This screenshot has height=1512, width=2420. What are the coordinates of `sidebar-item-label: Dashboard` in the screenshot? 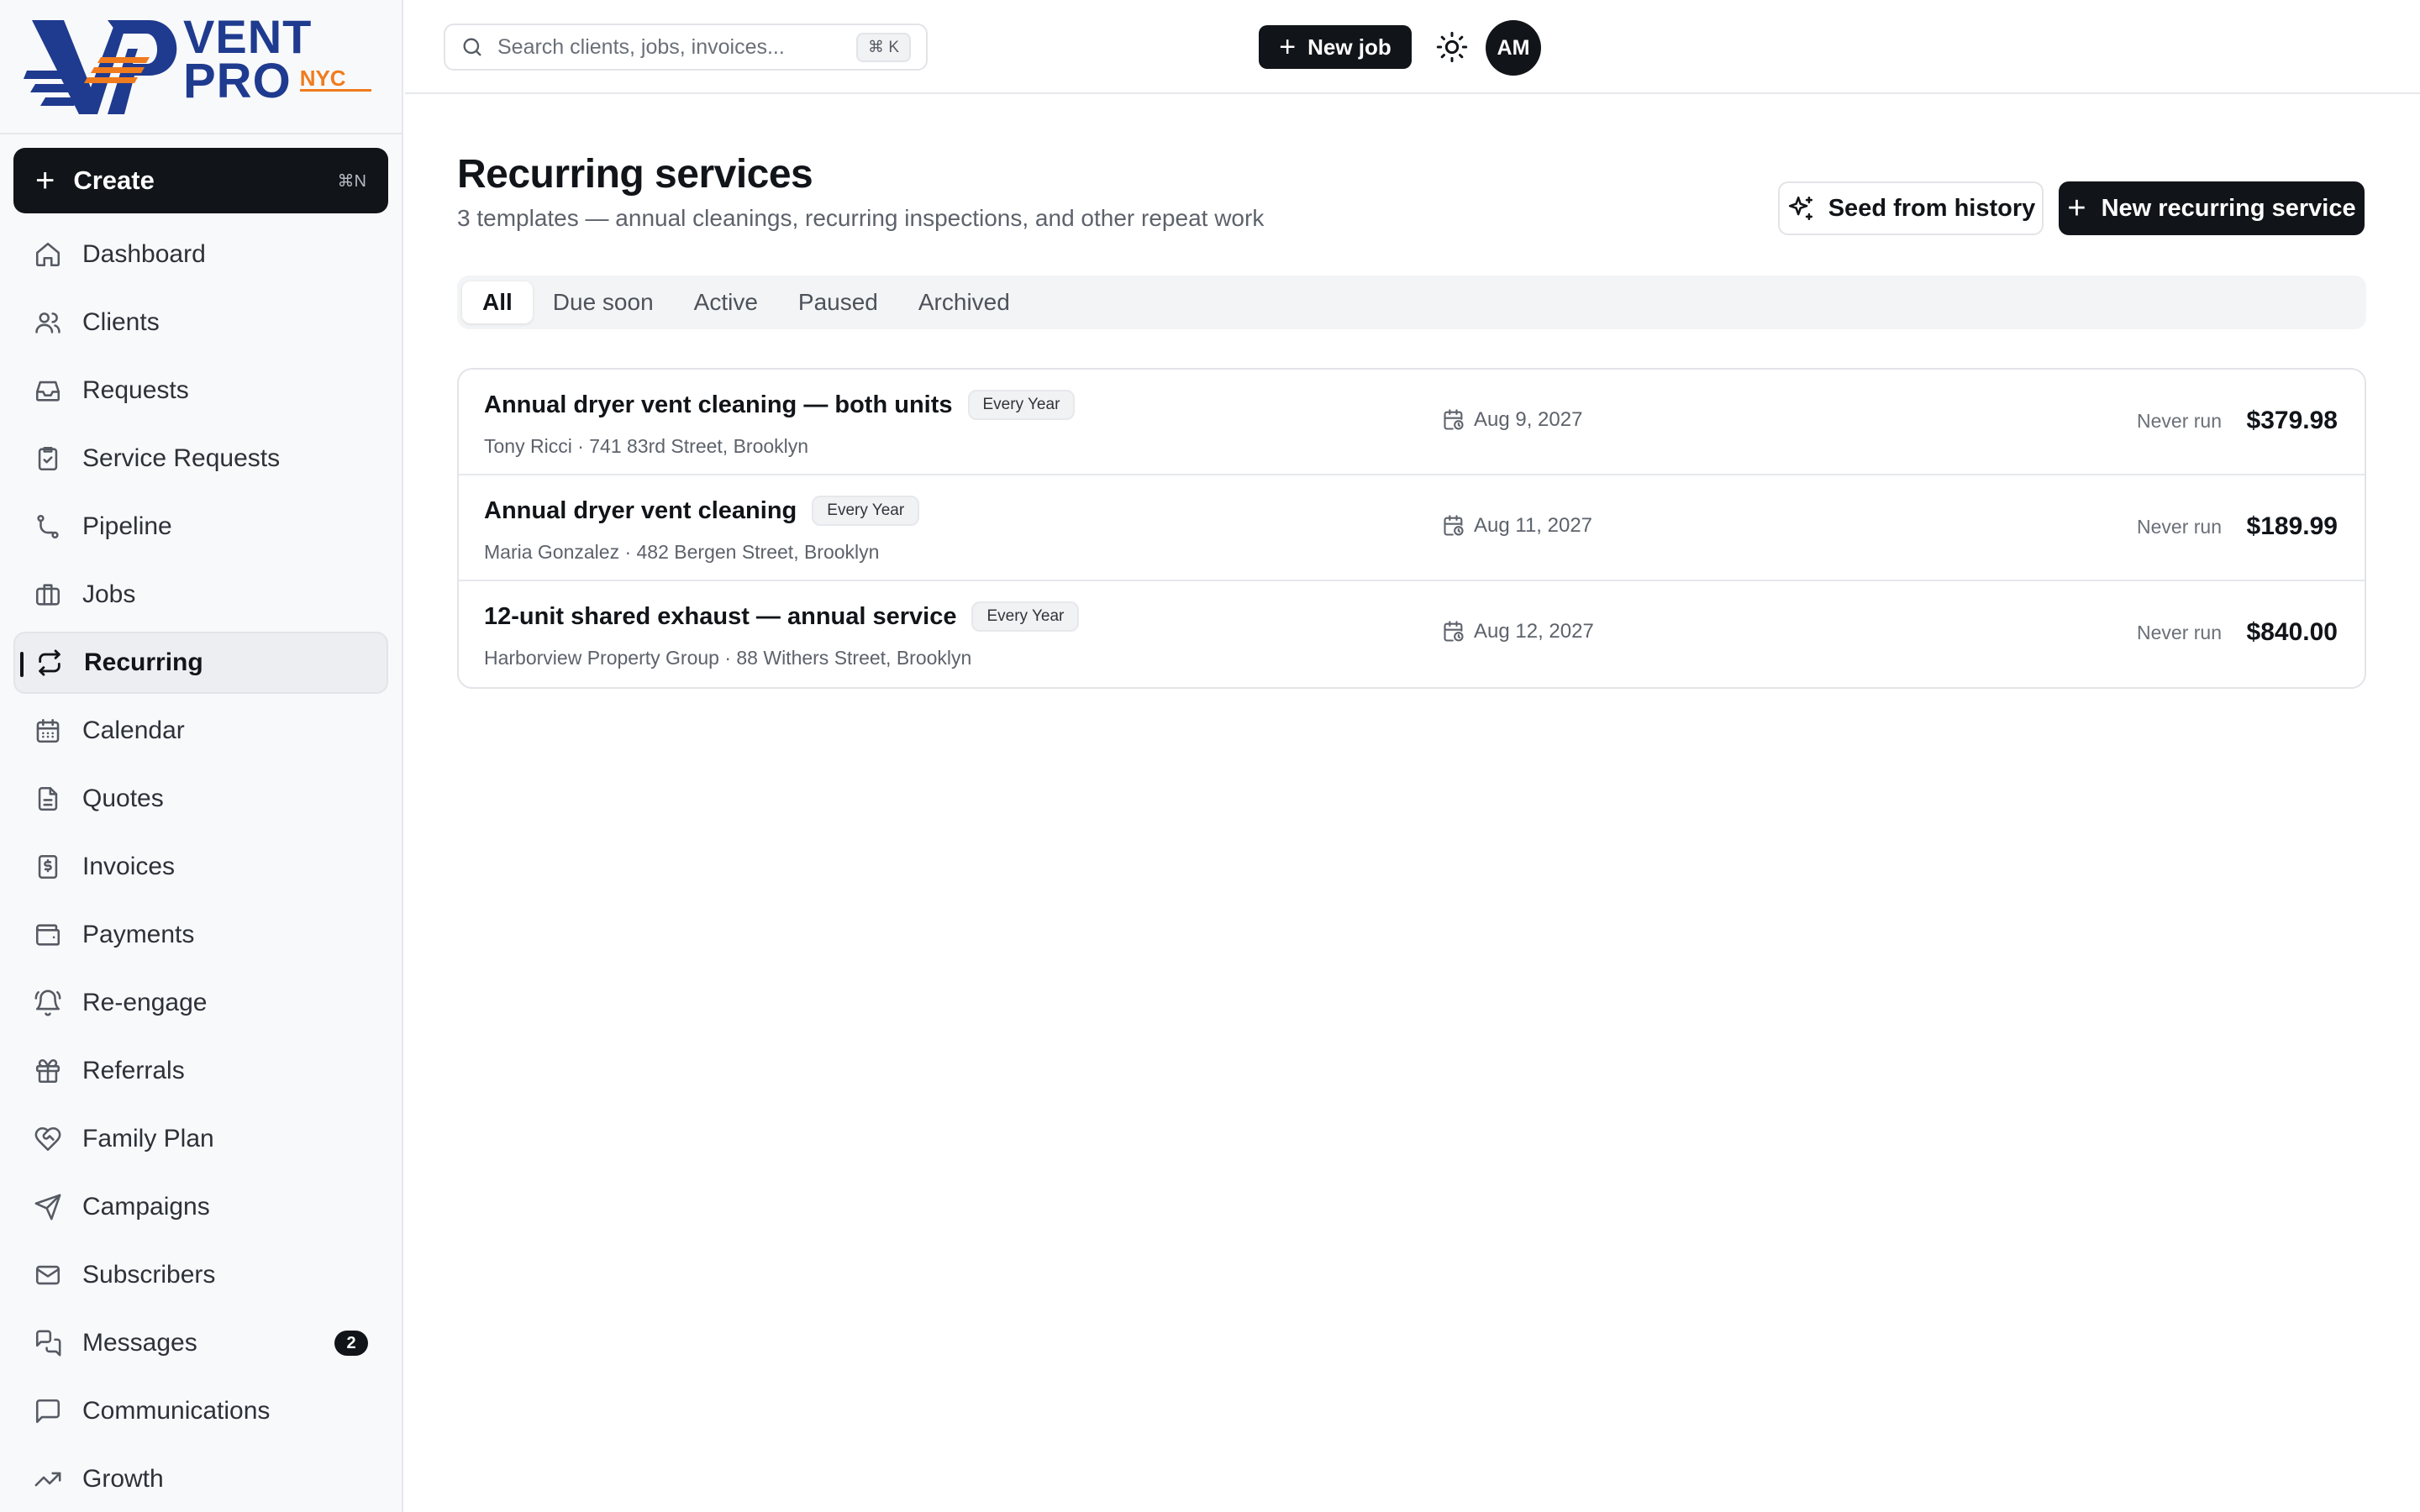 It's located at (144, 254).